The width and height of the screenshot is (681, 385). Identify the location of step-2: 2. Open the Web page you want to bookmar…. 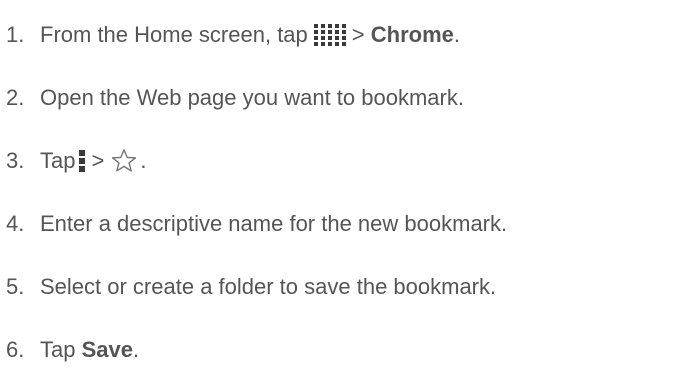
(232, 98).